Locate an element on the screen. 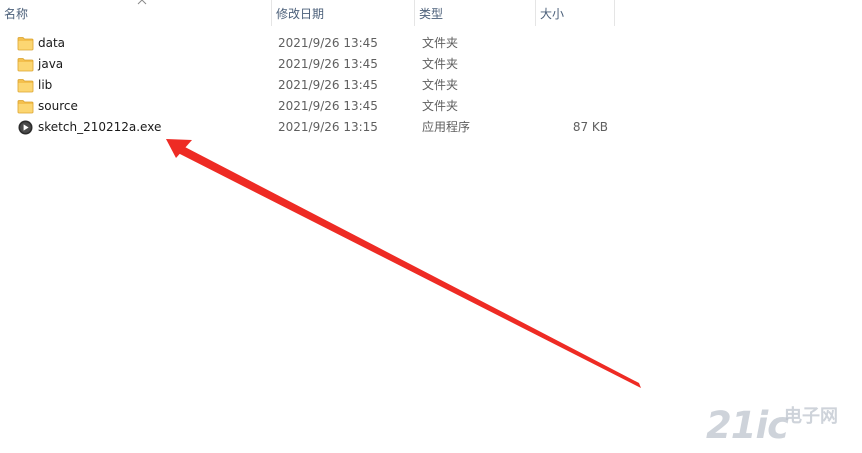 The height and width of the screenshot is (453, 862). file-row-data: data 2021/9/26 13:45 文件夹 is located at coordinates (431, 43).